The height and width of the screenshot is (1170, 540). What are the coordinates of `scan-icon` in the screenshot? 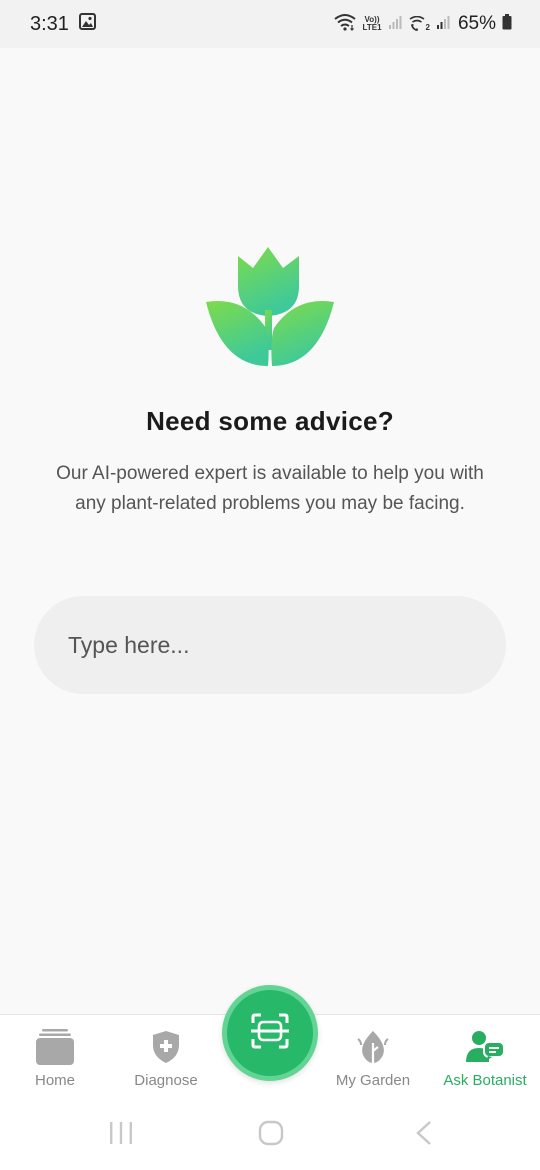 It's located at (270, 1033).